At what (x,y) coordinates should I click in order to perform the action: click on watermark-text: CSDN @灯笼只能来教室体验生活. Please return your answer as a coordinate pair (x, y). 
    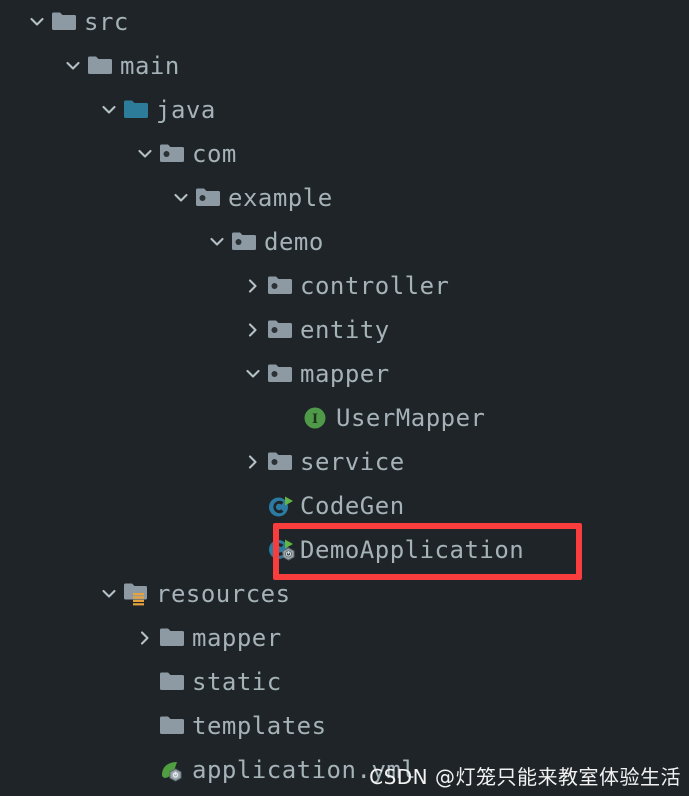
    Looking at the image, I should click on (525, 777).